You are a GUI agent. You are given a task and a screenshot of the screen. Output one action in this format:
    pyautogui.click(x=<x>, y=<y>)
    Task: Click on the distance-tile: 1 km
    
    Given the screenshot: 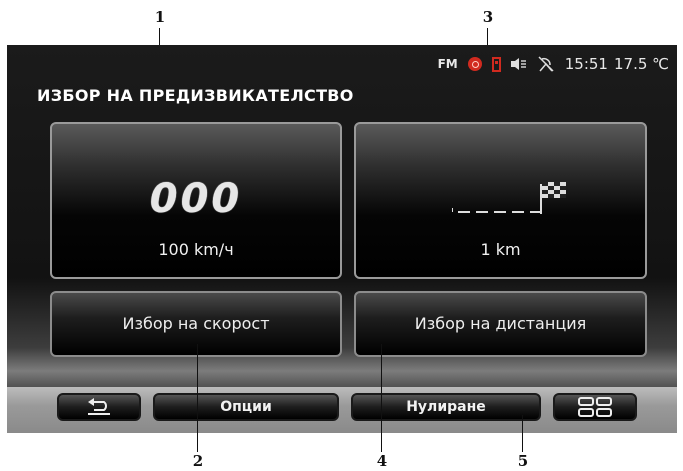 What is the action you would take?
    pyautogui.click(x=500, y=200)
    